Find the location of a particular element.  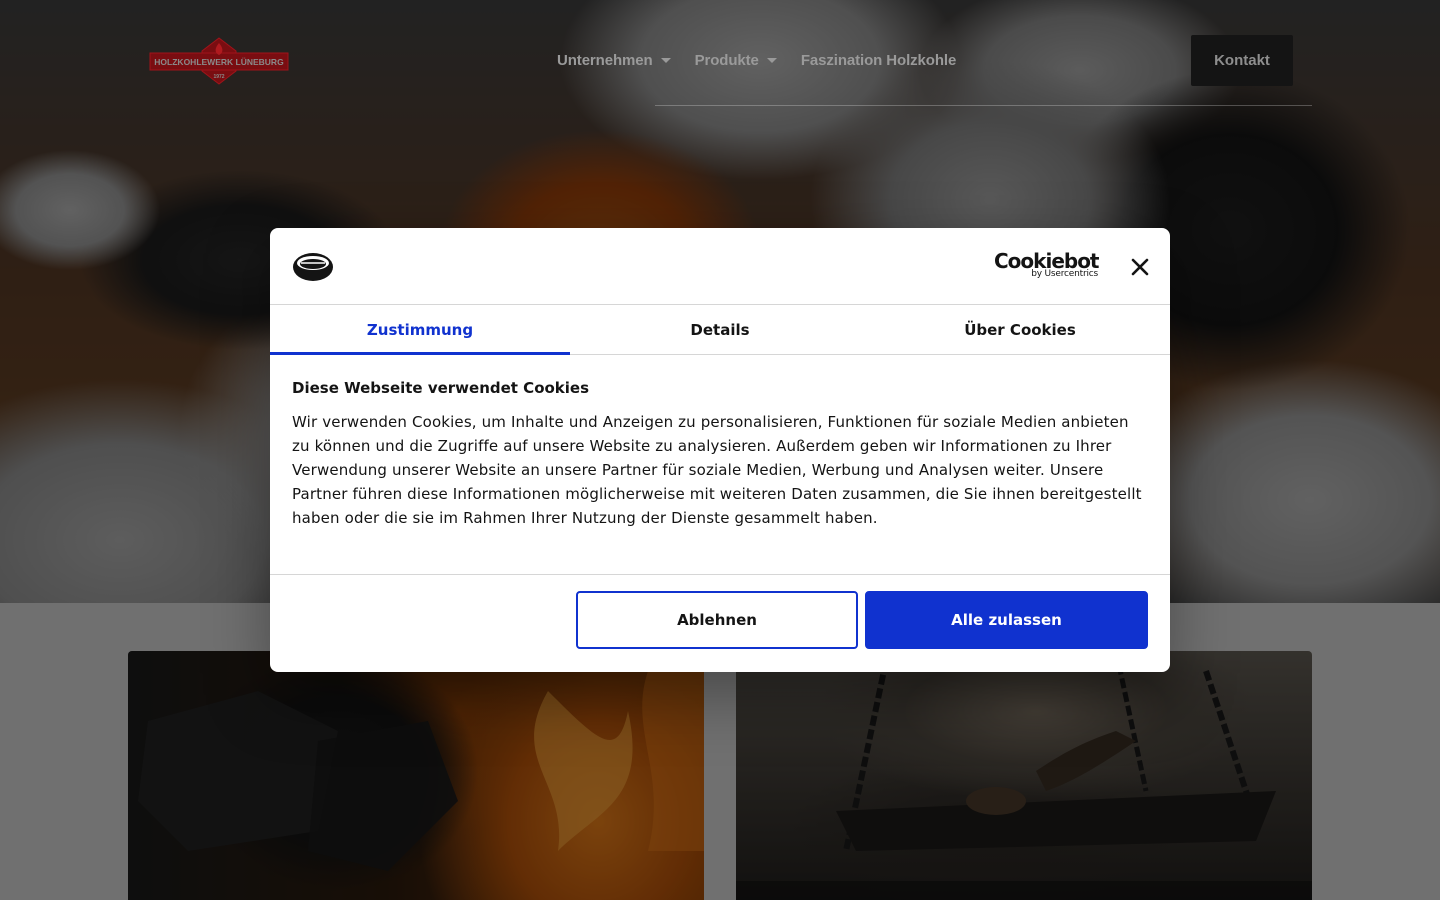

company-logo-graphic: HOLZKOHLEWERK LÜNEBURG 1972 is located at coordinates (219, 61).